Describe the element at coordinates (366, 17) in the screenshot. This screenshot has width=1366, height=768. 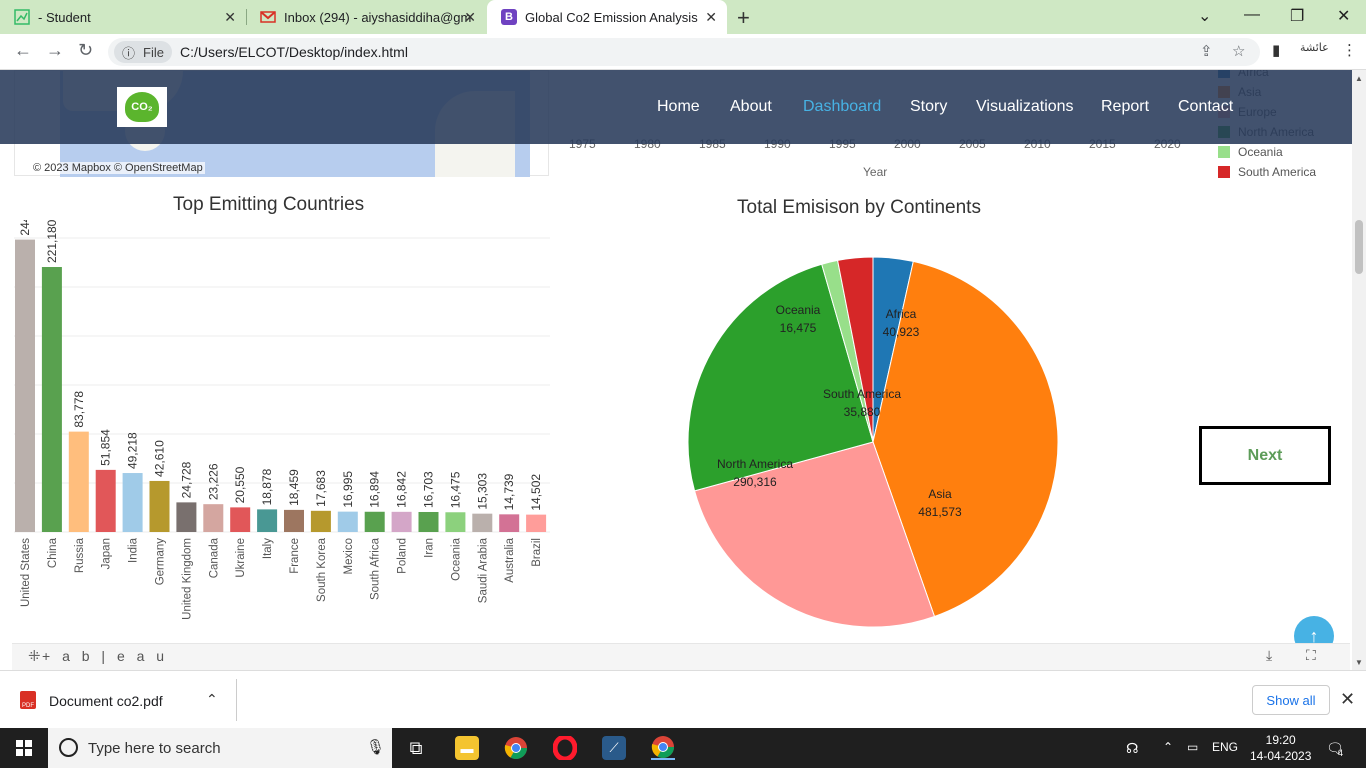
I see `tab-inbox: Inbox (294) - aiyshasiddiha@gm ✕` at that location.